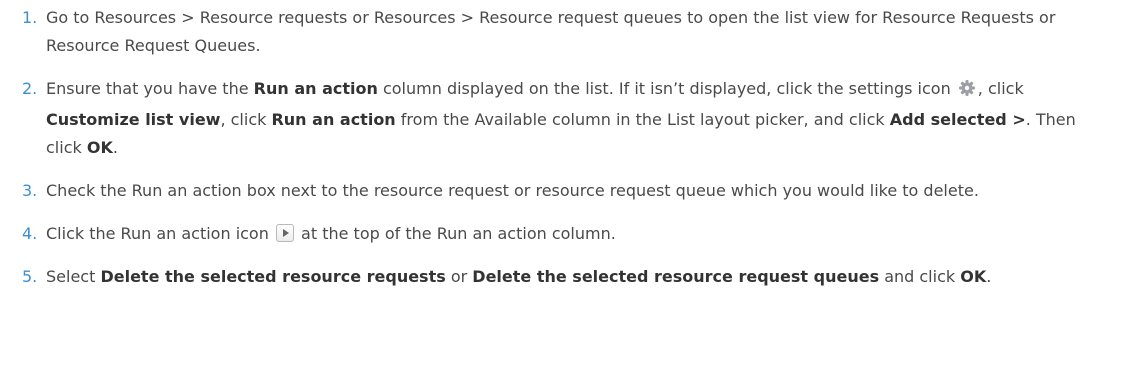 Image resolution: width=1130 pixels, height=377 pixels. Describe the element at coordinates (73, 276) in the screenshot. I see `step-text: Select` at that location.